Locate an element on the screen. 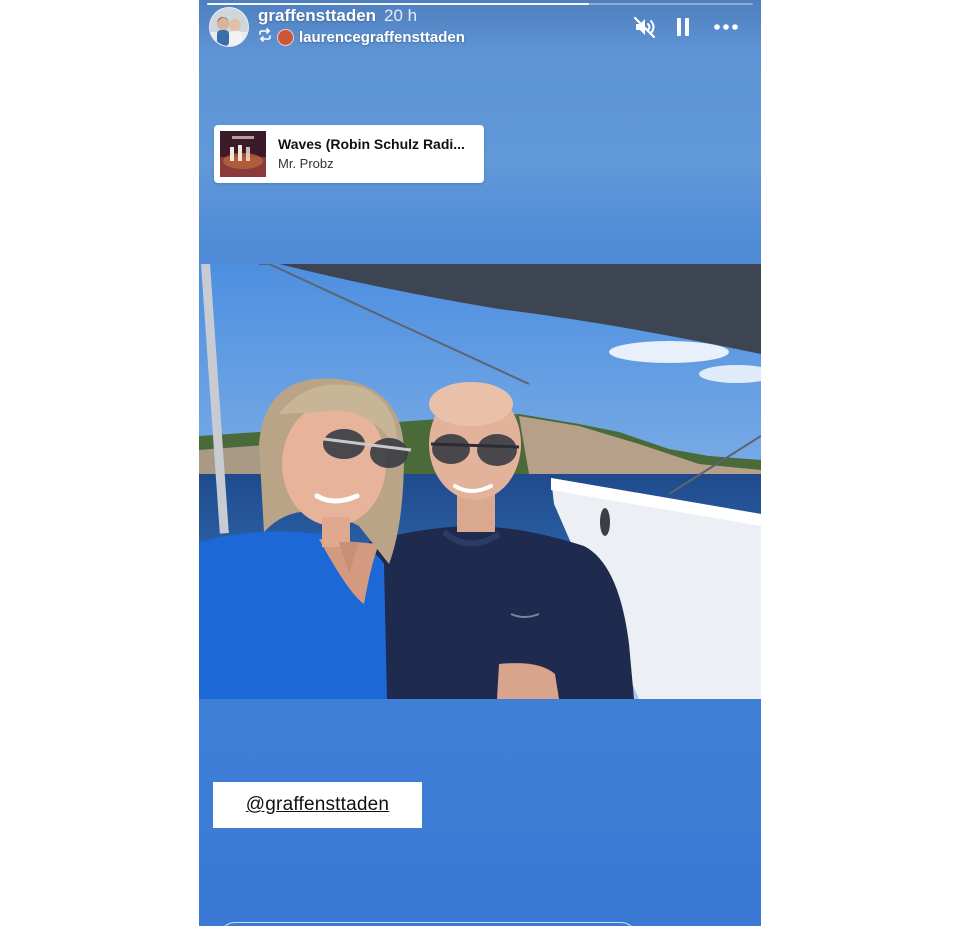 The width and height of the screenshot is (960, 926). story-progress-bar is located at coordinates (480, 4).